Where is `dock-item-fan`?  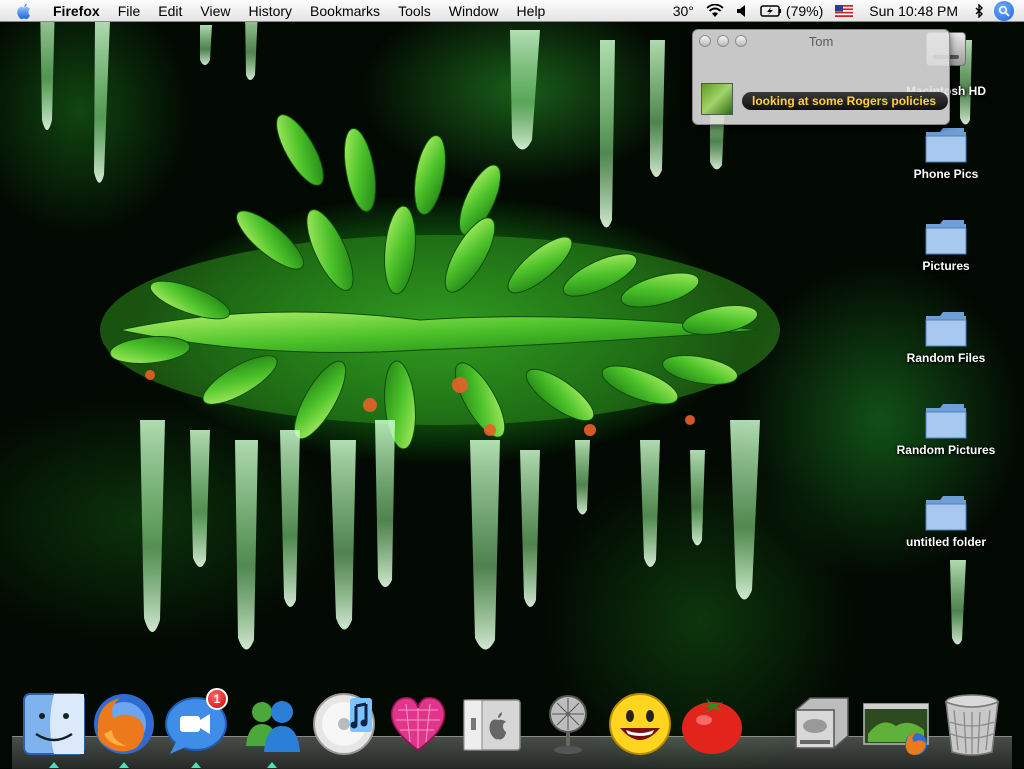 dock-item-fan is located at coordinates (568, 724).